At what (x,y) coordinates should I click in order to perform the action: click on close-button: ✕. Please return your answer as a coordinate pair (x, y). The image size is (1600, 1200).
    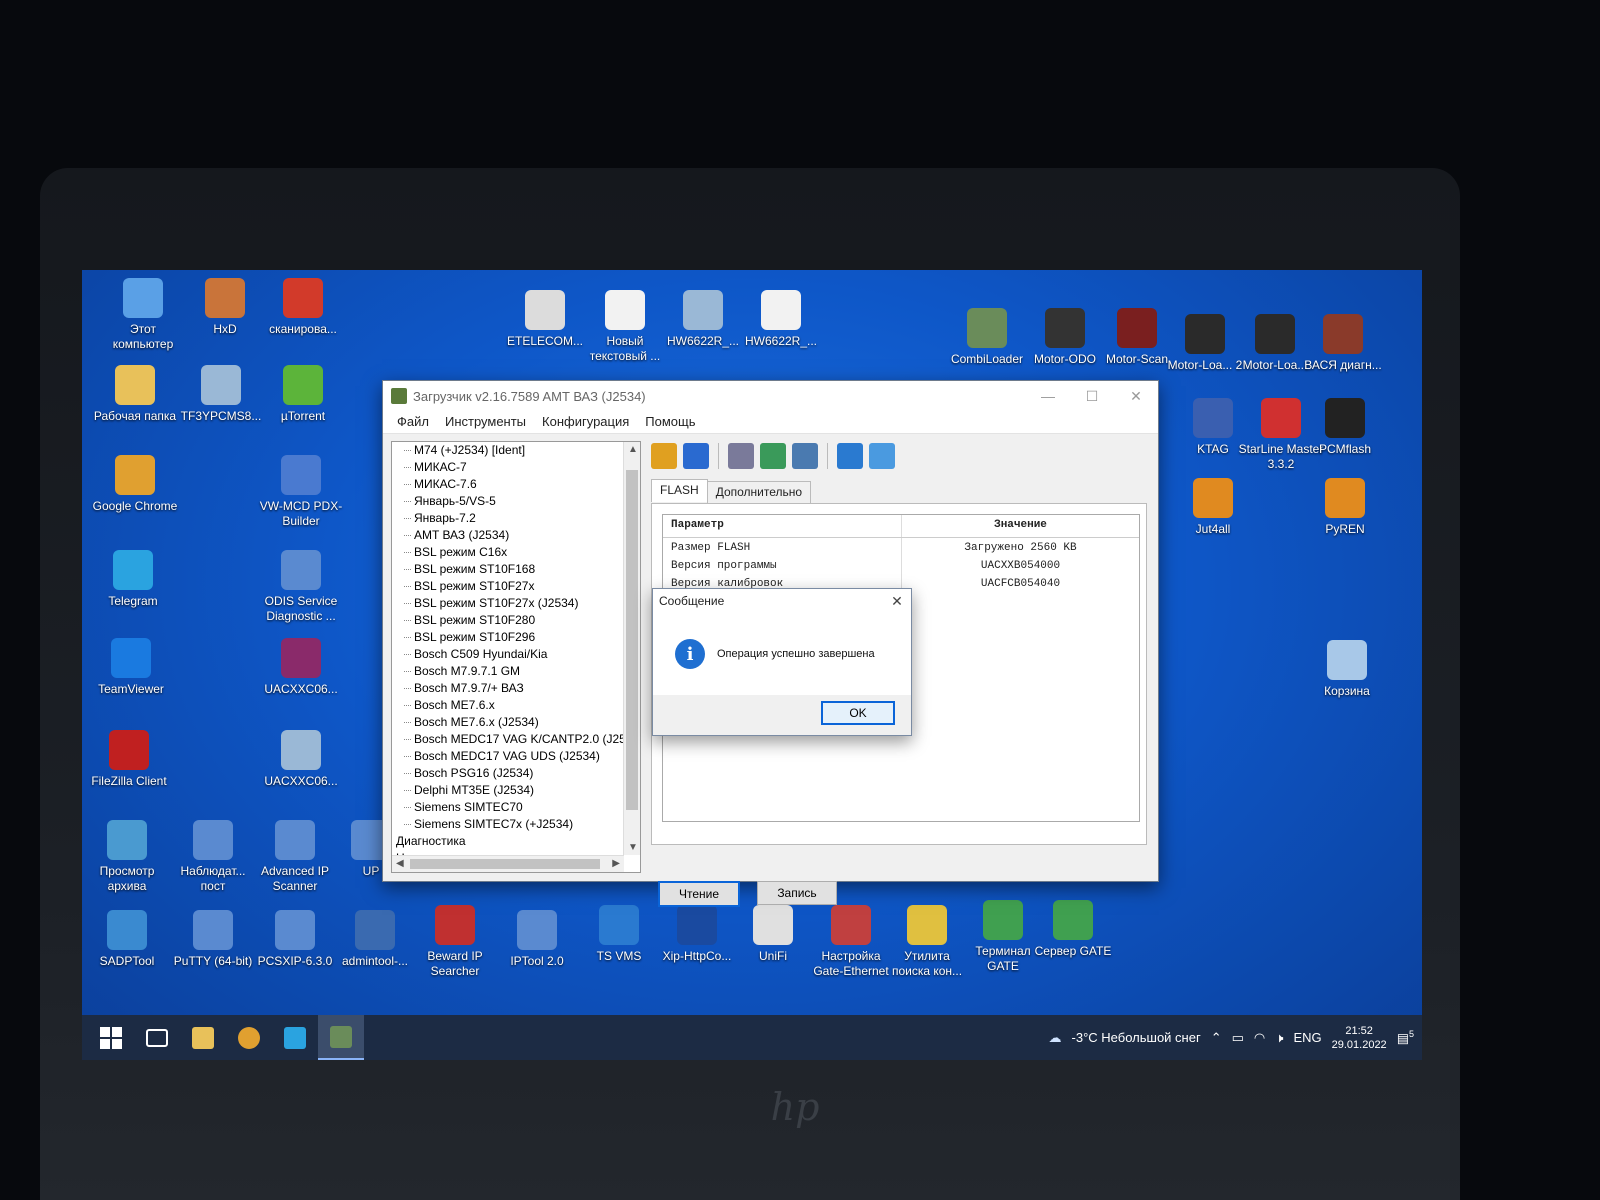
    Looking at the image, I should click on (1136, 396).